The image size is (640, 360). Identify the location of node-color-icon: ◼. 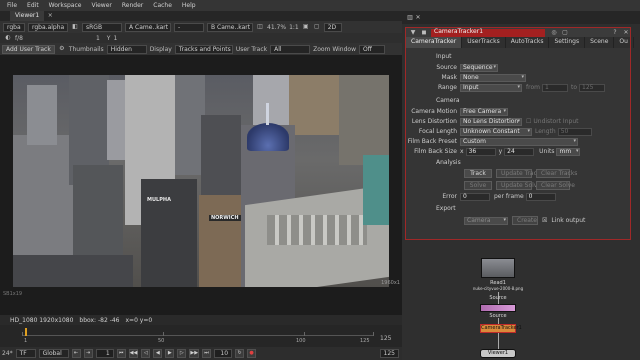
(424, 33).